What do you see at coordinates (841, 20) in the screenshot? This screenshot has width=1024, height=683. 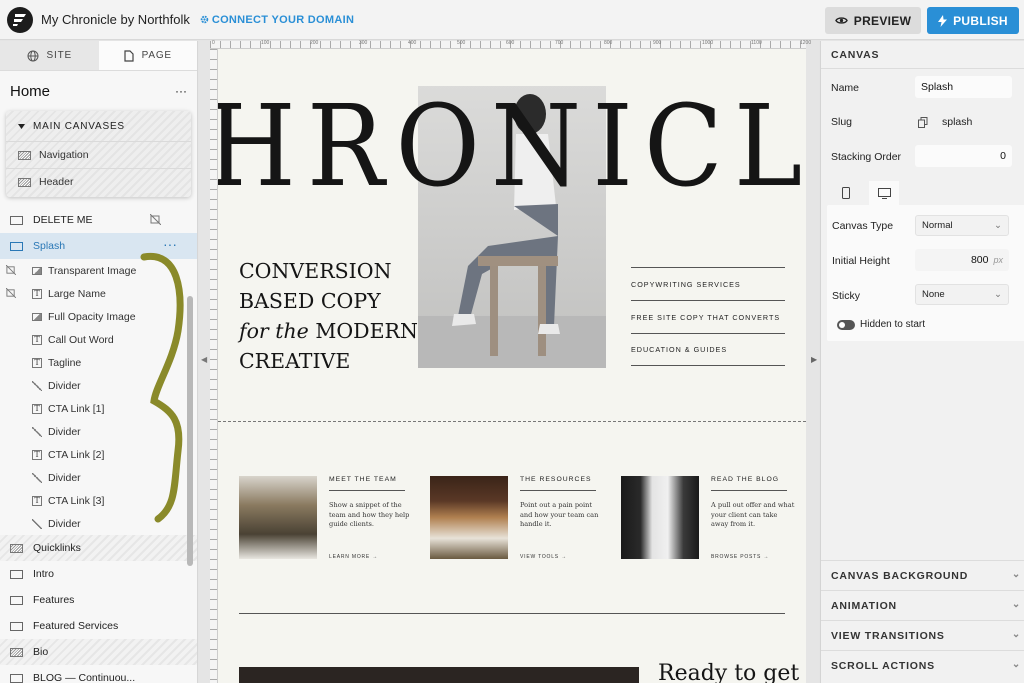 I see `eye-icon` at bounding box center [841, 20].